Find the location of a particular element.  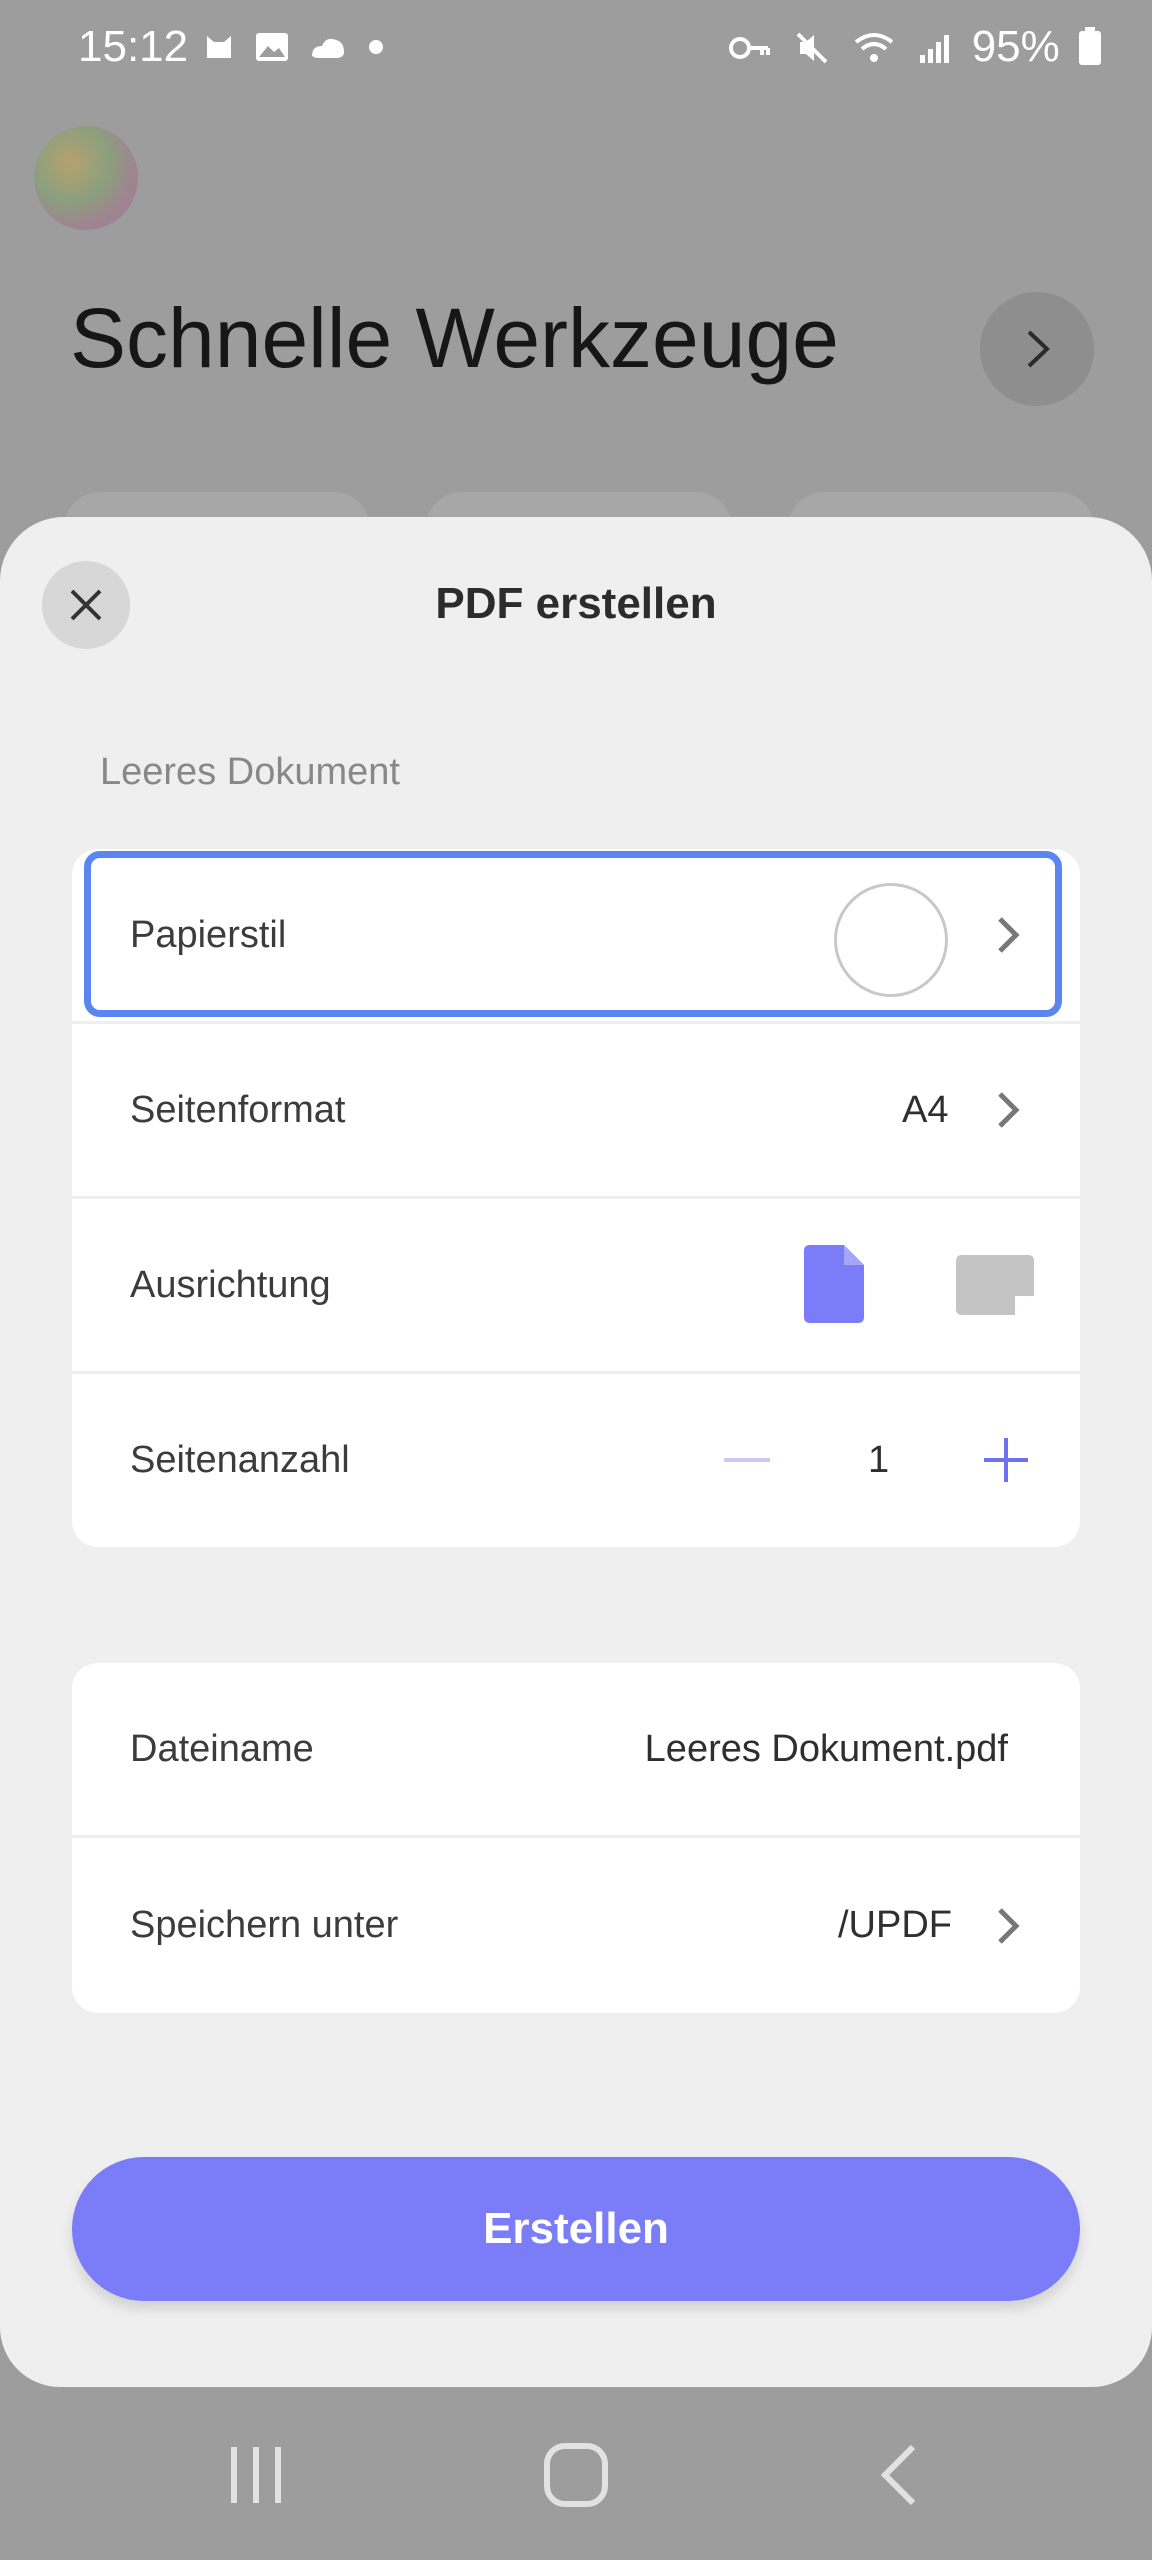

mute-icon is located at coordinates (812, 48).